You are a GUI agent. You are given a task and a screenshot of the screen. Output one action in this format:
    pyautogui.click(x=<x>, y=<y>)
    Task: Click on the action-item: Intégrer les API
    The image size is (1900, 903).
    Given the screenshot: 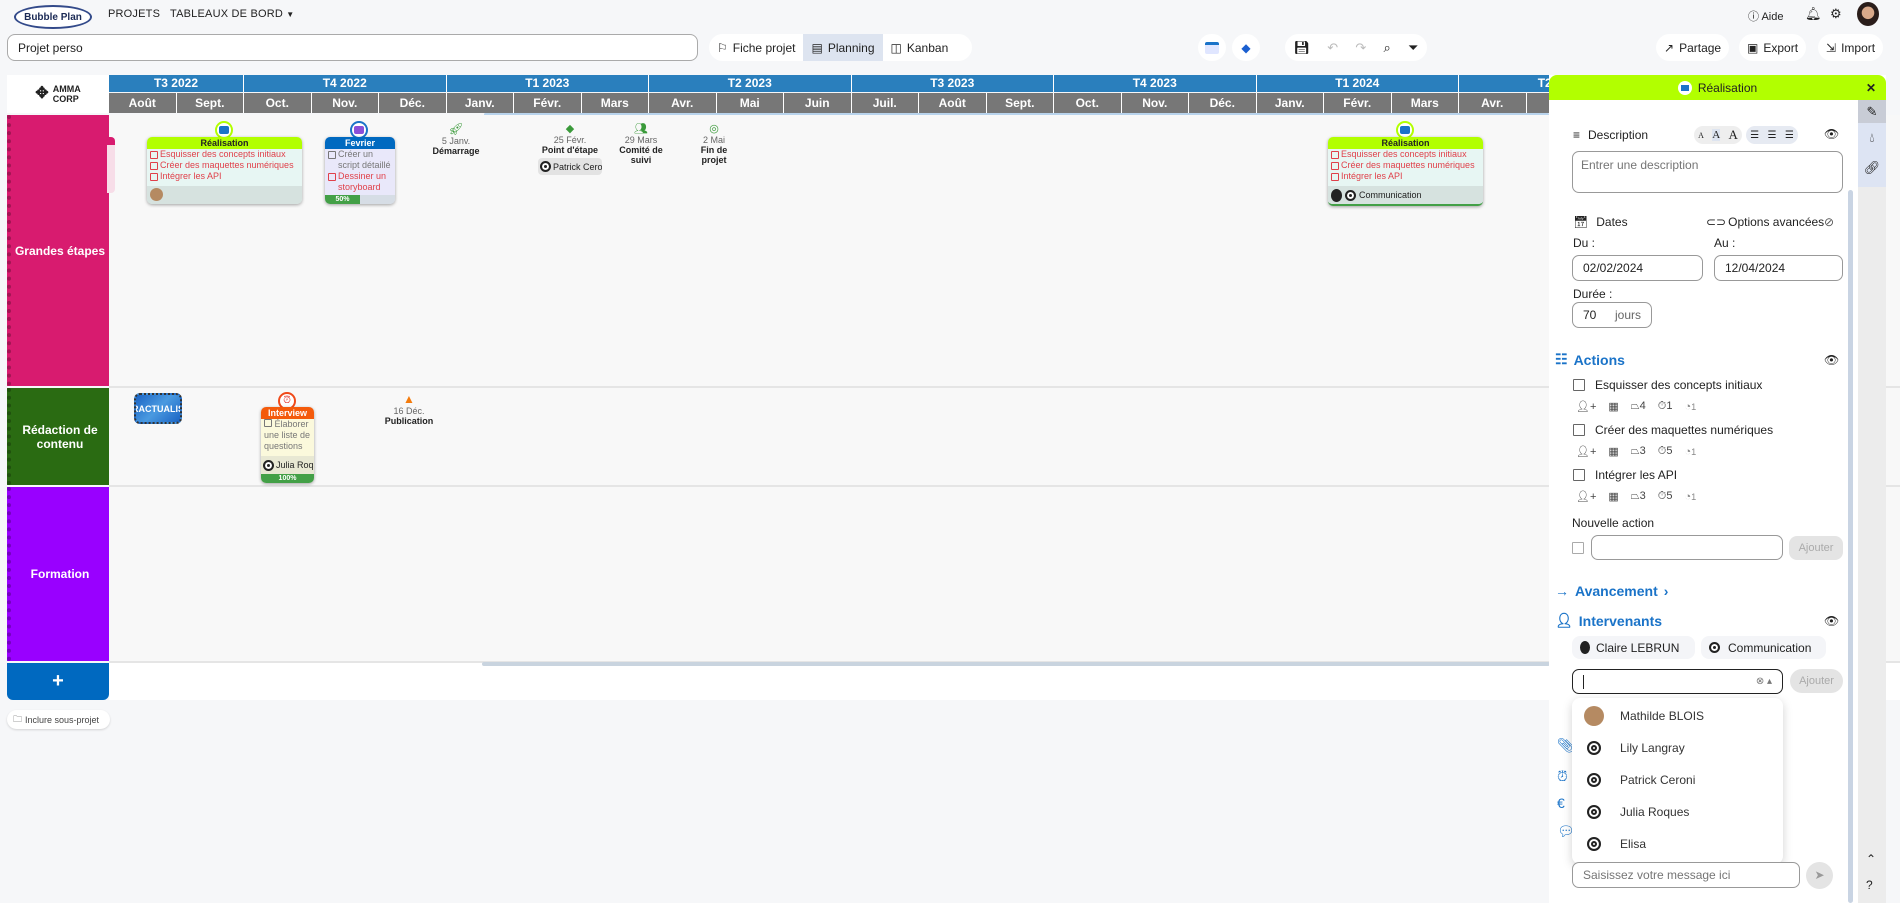 What is the action you would take?
    pyautogui.click(x=1625, y=475)
    